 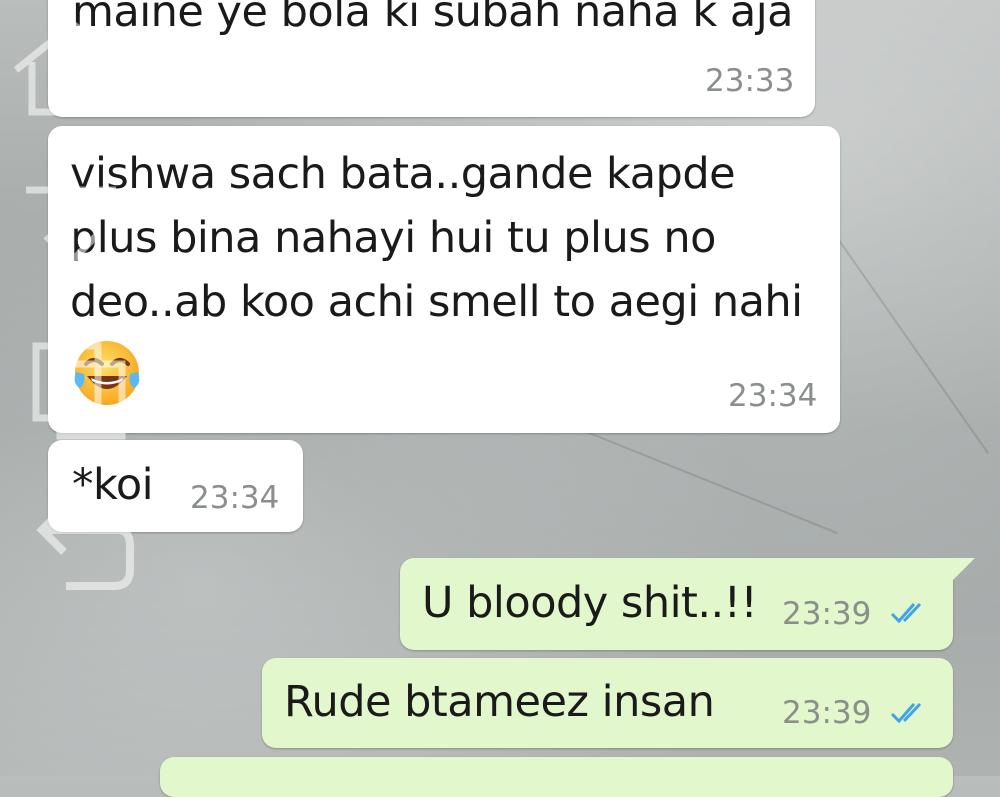 I want to click on message-bubble-outgoing: Rude btameez insan 23:39, so click(x=607, y=703).